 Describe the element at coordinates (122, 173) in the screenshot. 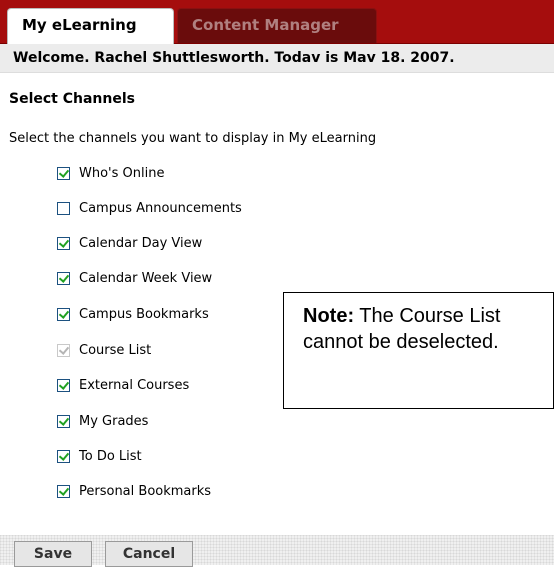

I see `channel-label: Who's Online` at that location.